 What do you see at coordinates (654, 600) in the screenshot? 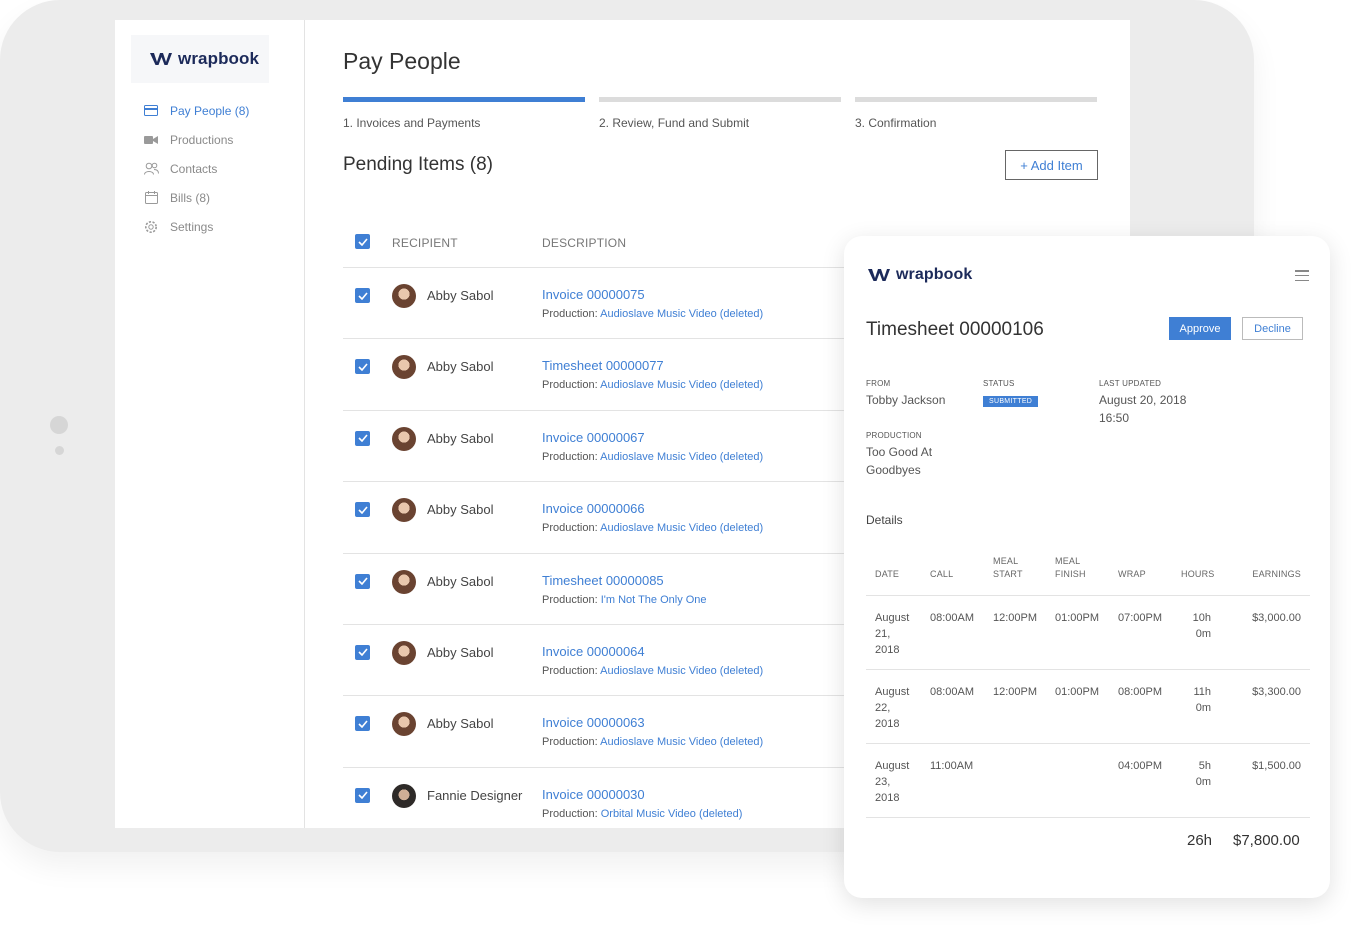
I see `production-link: I'm Not The Only One` at bounding box center [654, 600].